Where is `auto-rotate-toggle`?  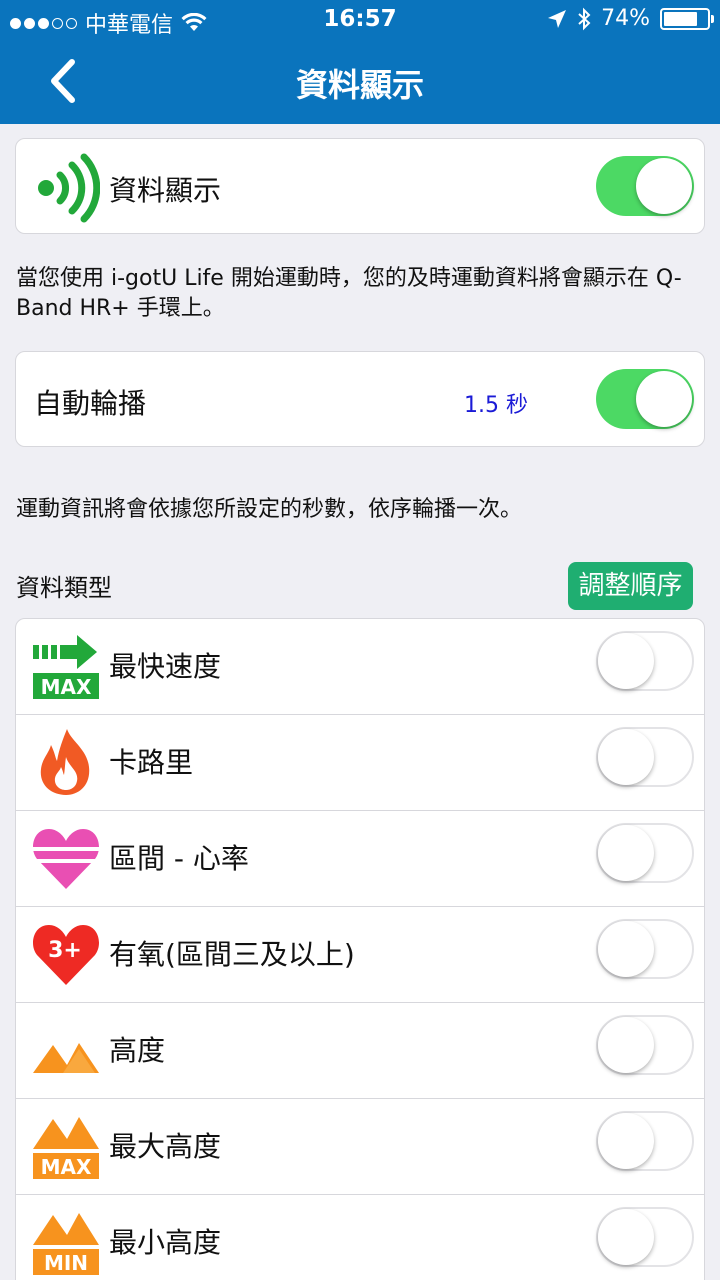
auto-rotate-toggle is located at coordinates (645, 399).